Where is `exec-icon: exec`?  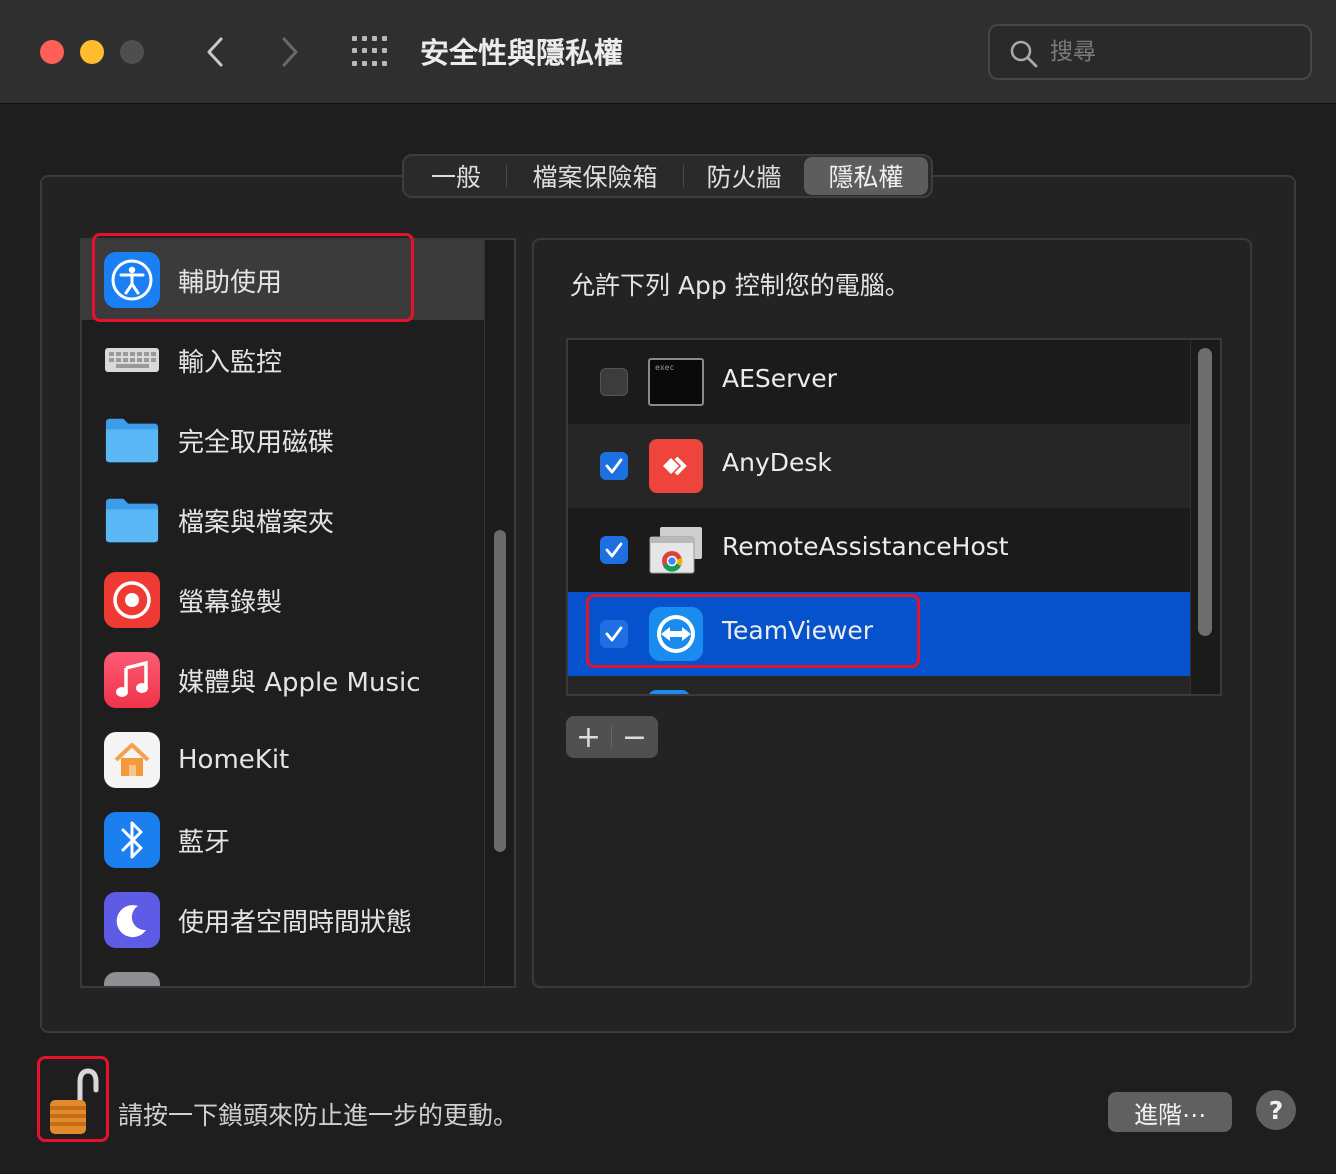 exec-icon: exec is located at coordinates (676, 382).